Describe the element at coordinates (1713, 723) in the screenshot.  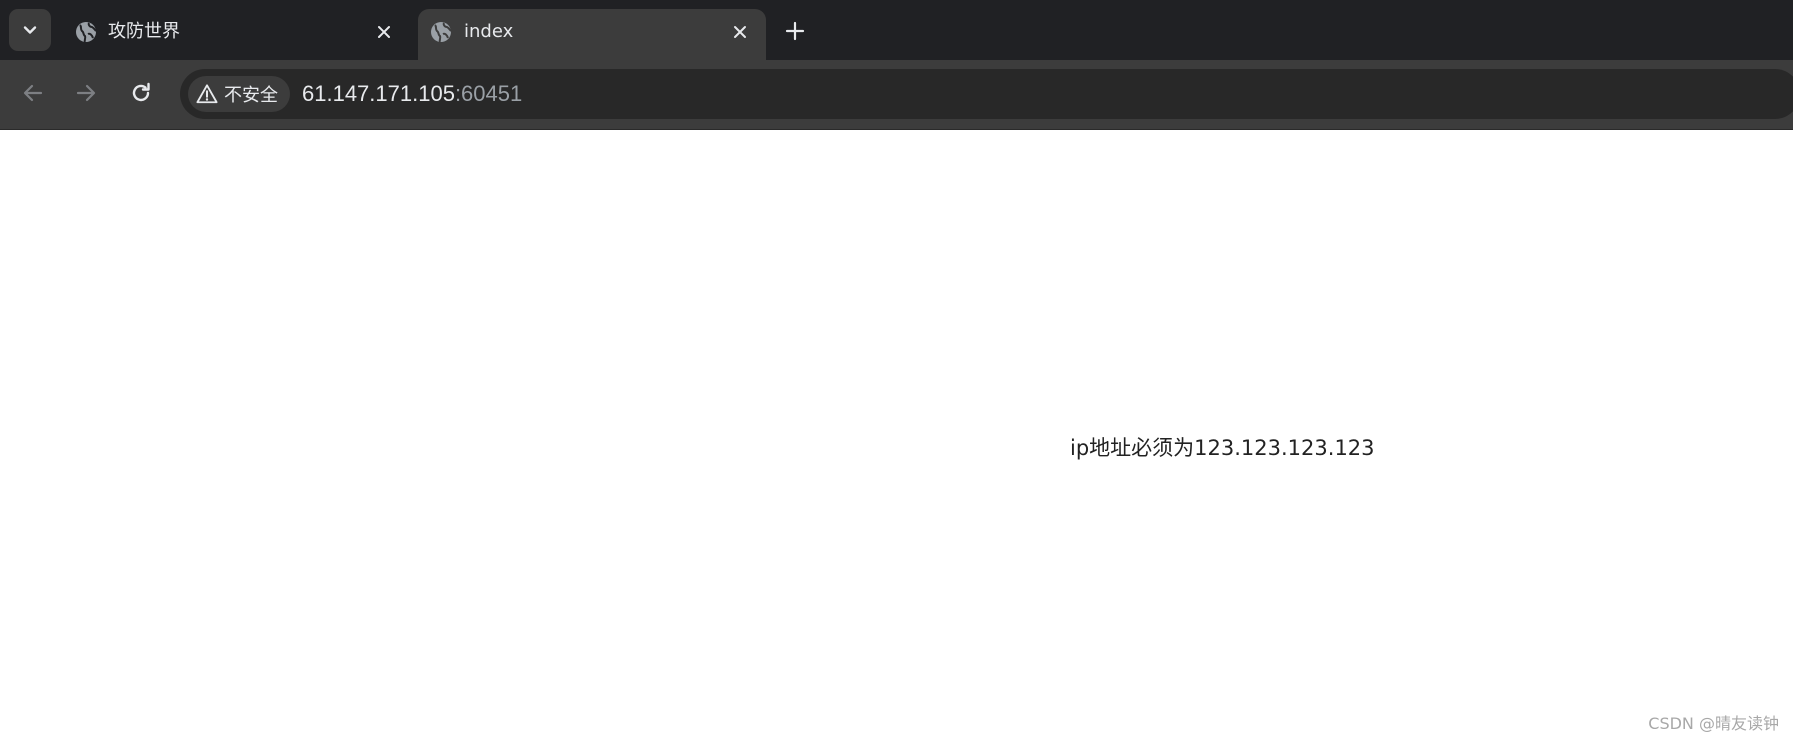
I see `watermark: CSDN @晴友读钟` at that location.